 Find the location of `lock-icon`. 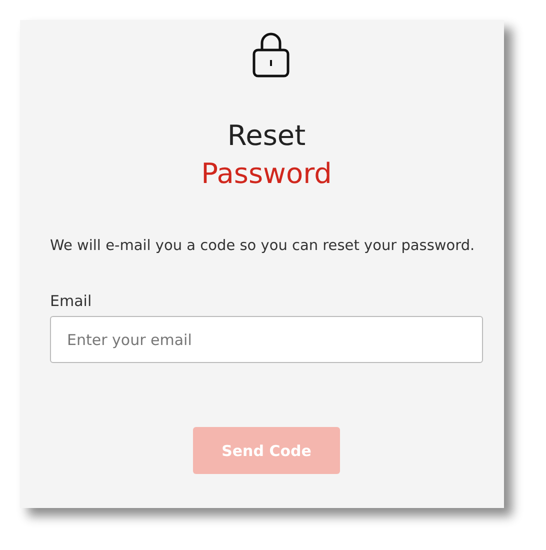

lock-icon is located at coordinates (271, 54).